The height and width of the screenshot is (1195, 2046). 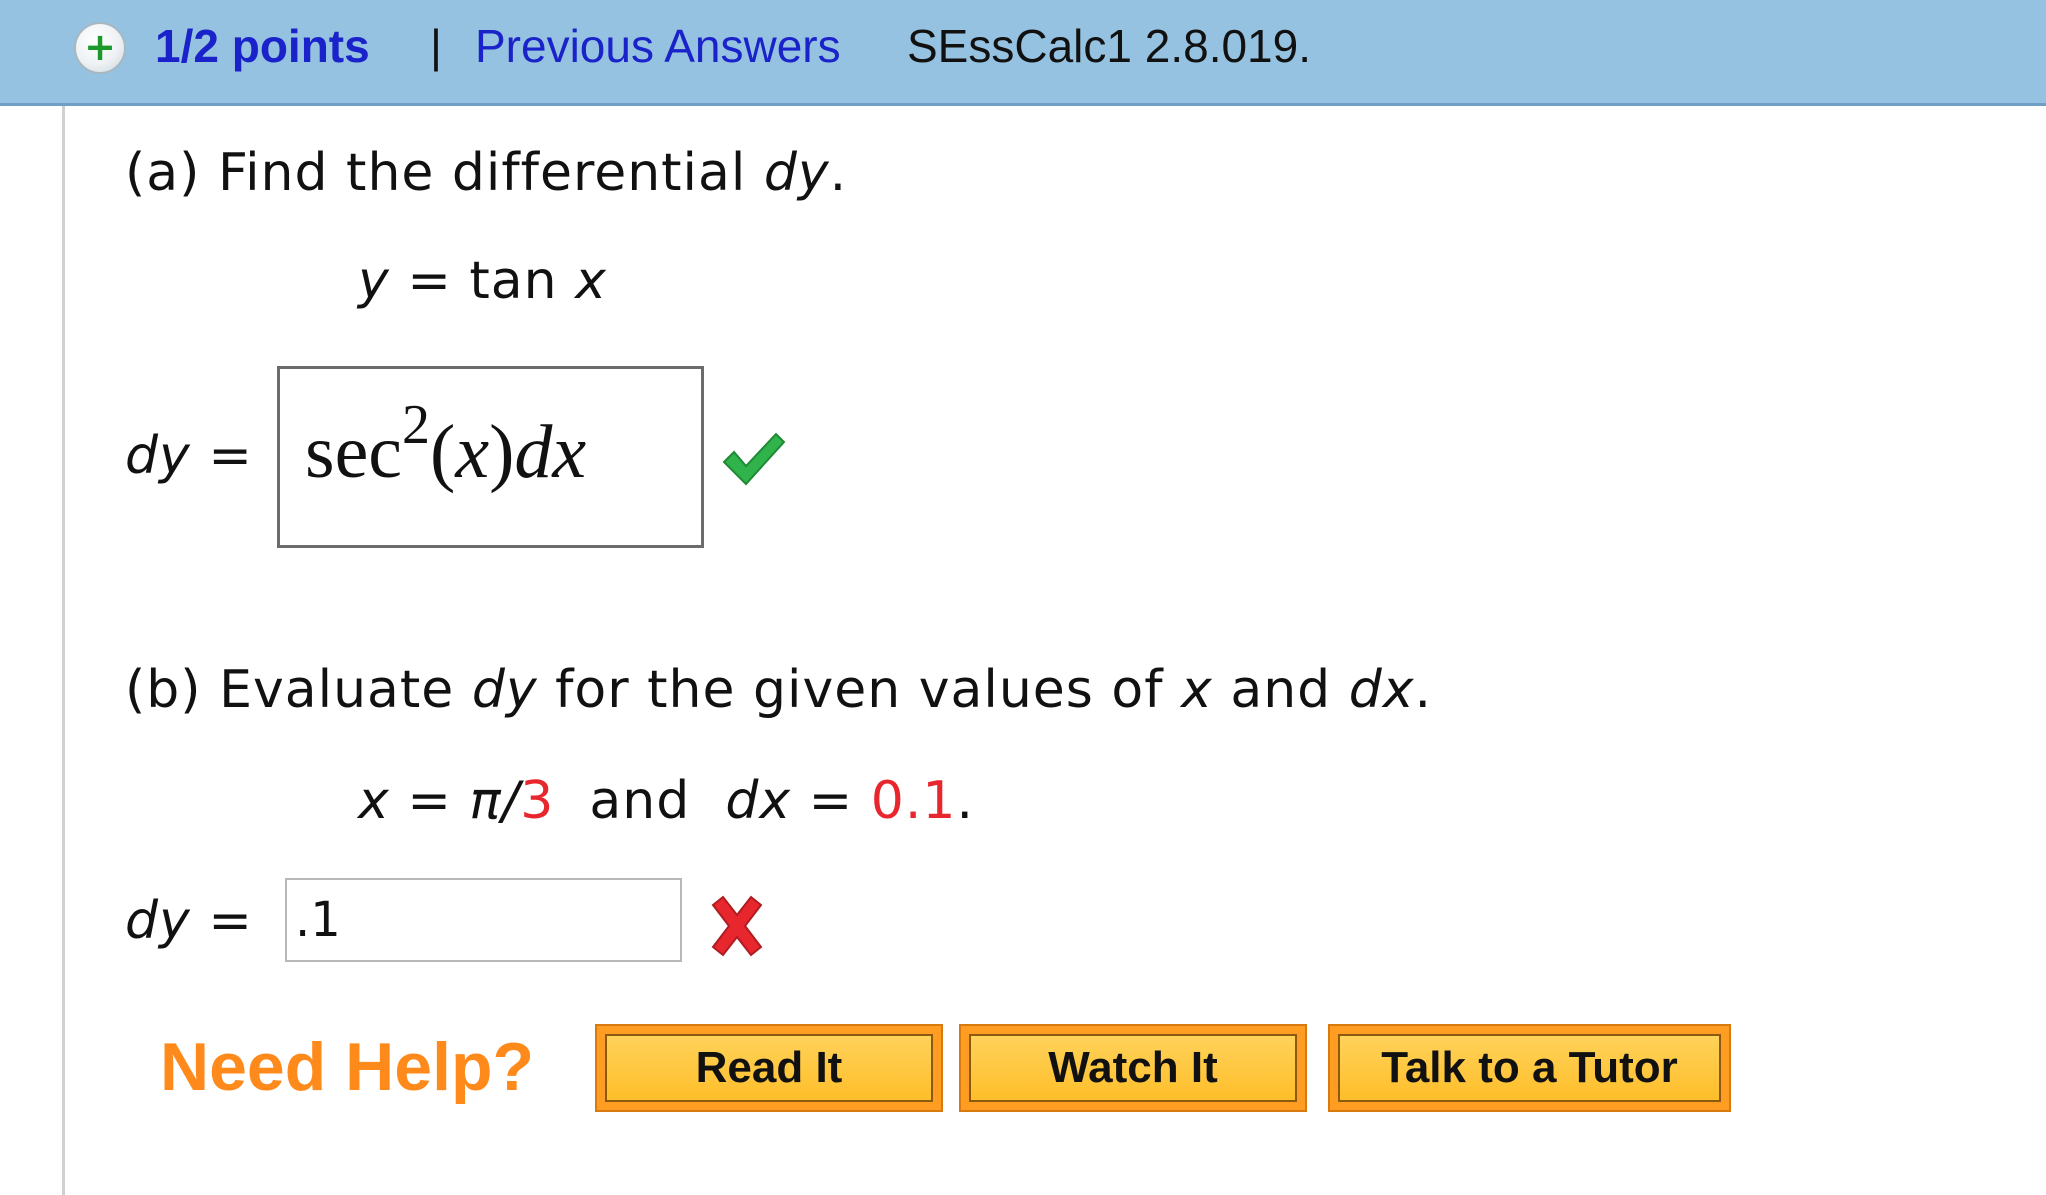 I want to click on math-sec: sec, so click(x=354, y=452).